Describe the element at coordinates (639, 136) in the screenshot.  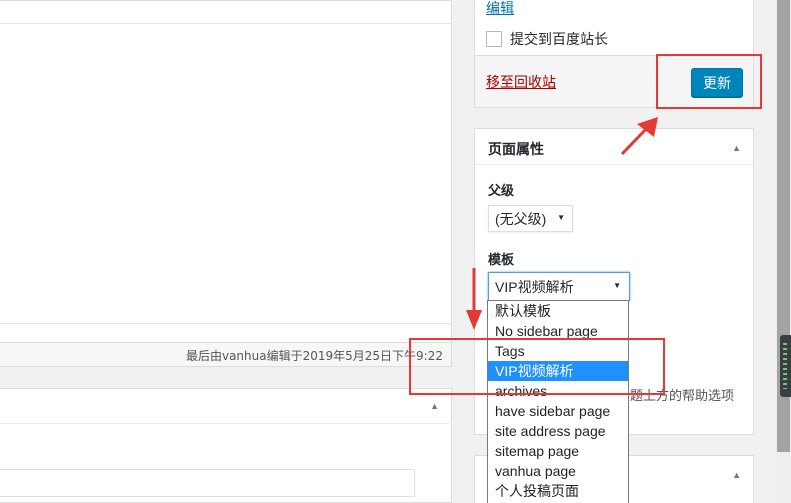
I see `annotation-arrow-up-right-icon` at that location.